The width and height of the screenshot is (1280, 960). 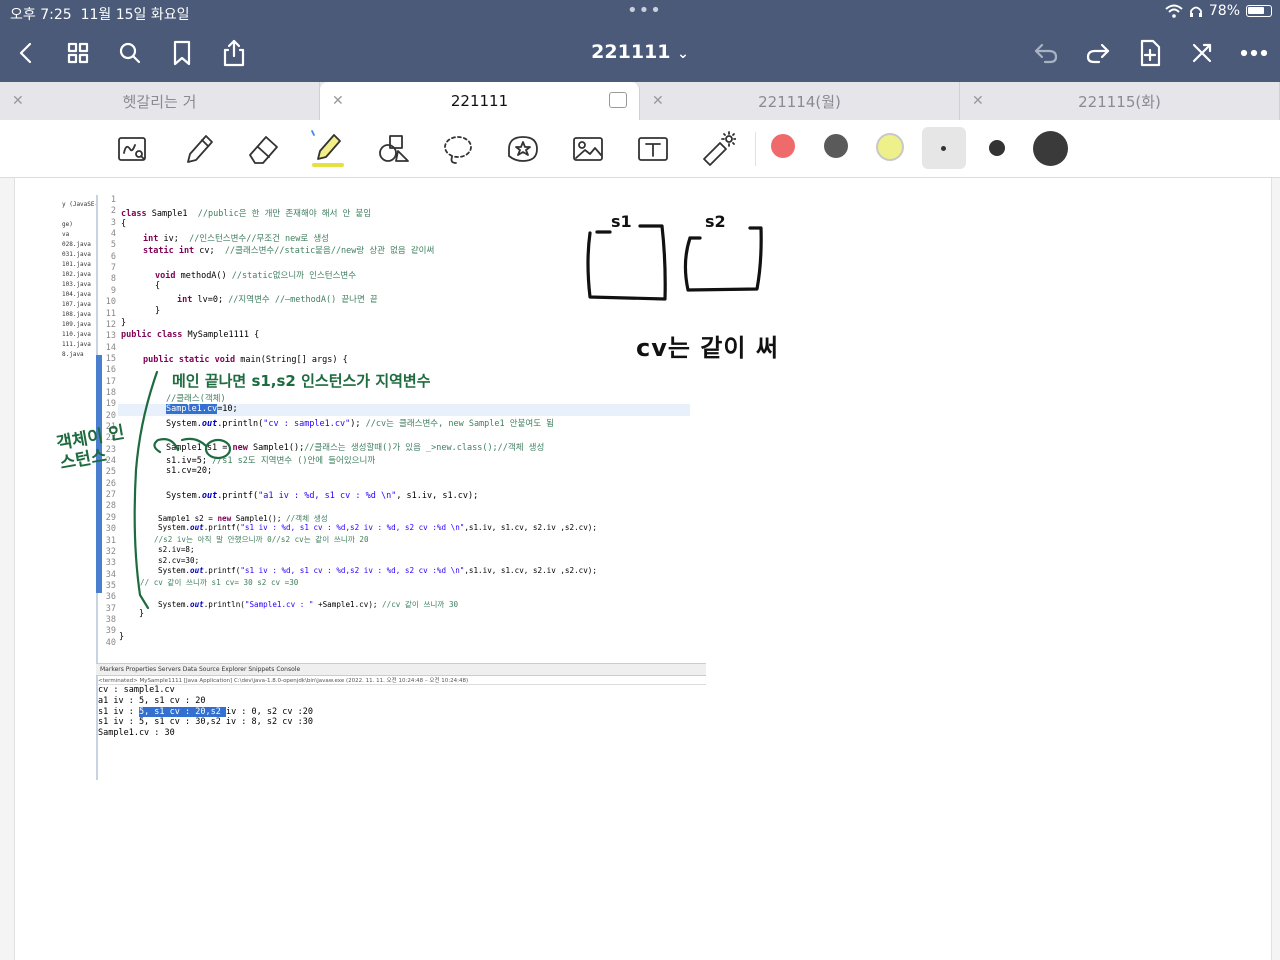 What do you see at coordinates (718, 149) in the screenshot?
I see `laser-pointer-tool` at bounding box center [718, 149].